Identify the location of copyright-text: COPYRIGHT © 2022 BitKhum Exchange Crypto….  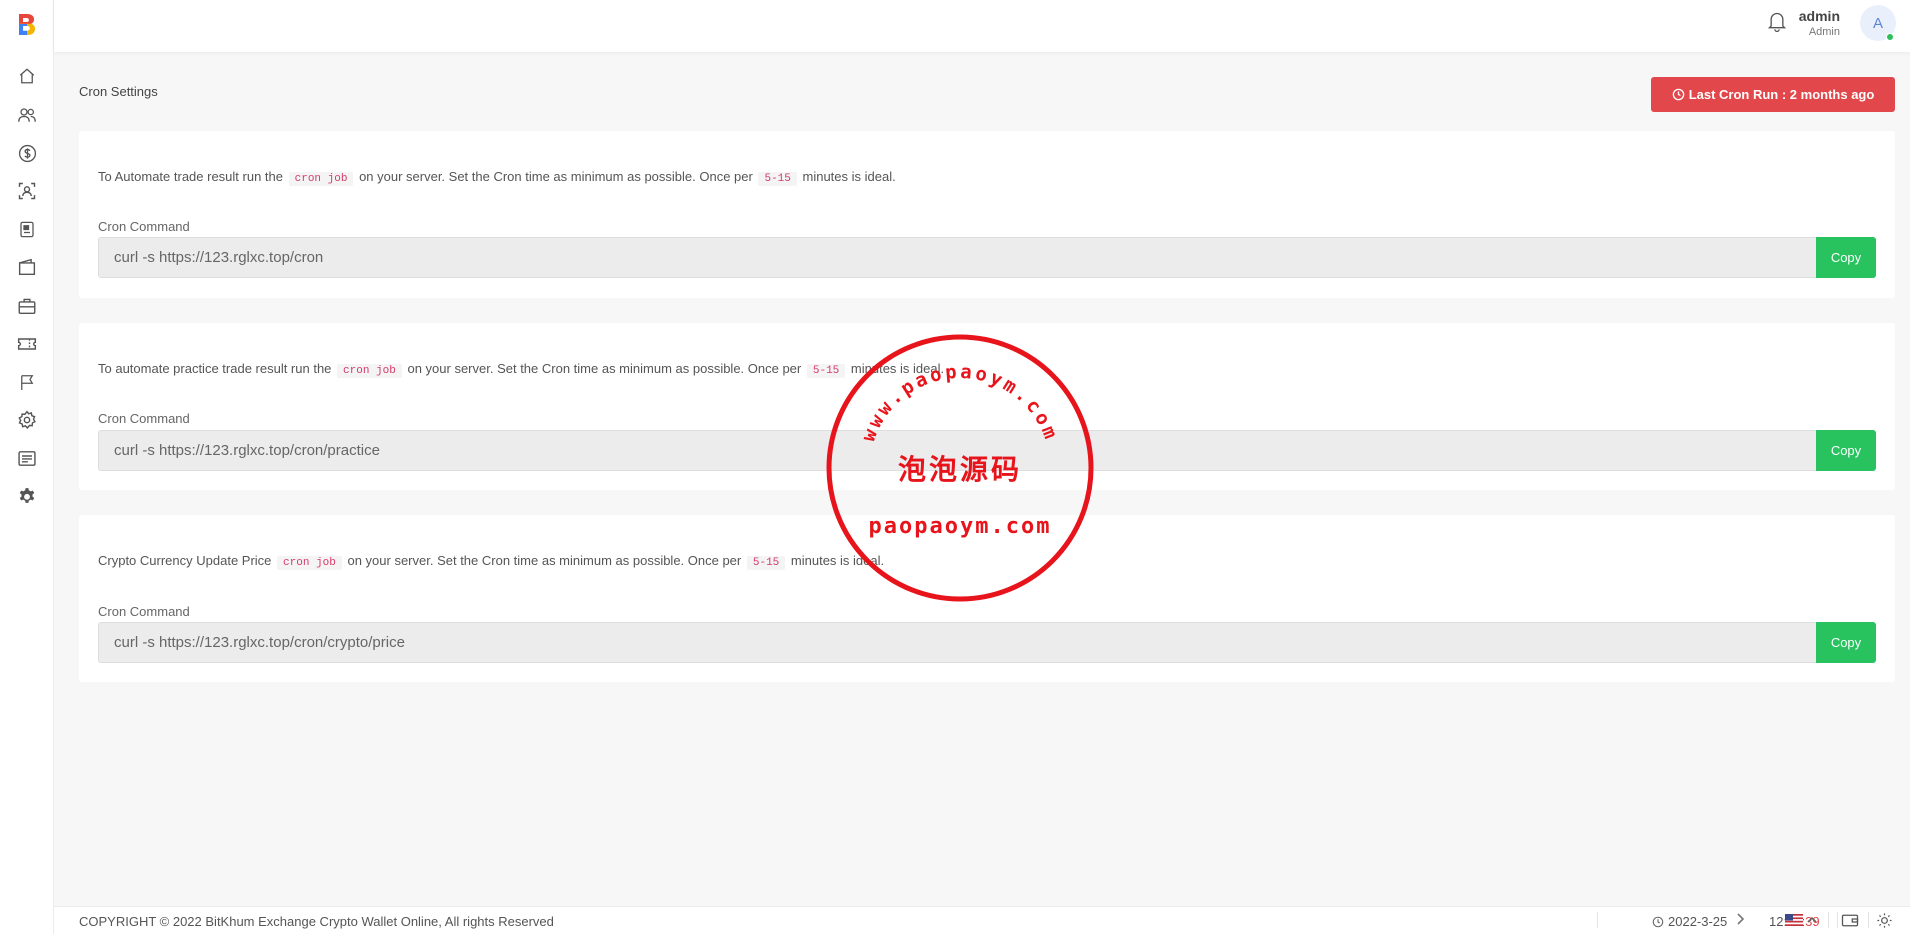
(316, 921).